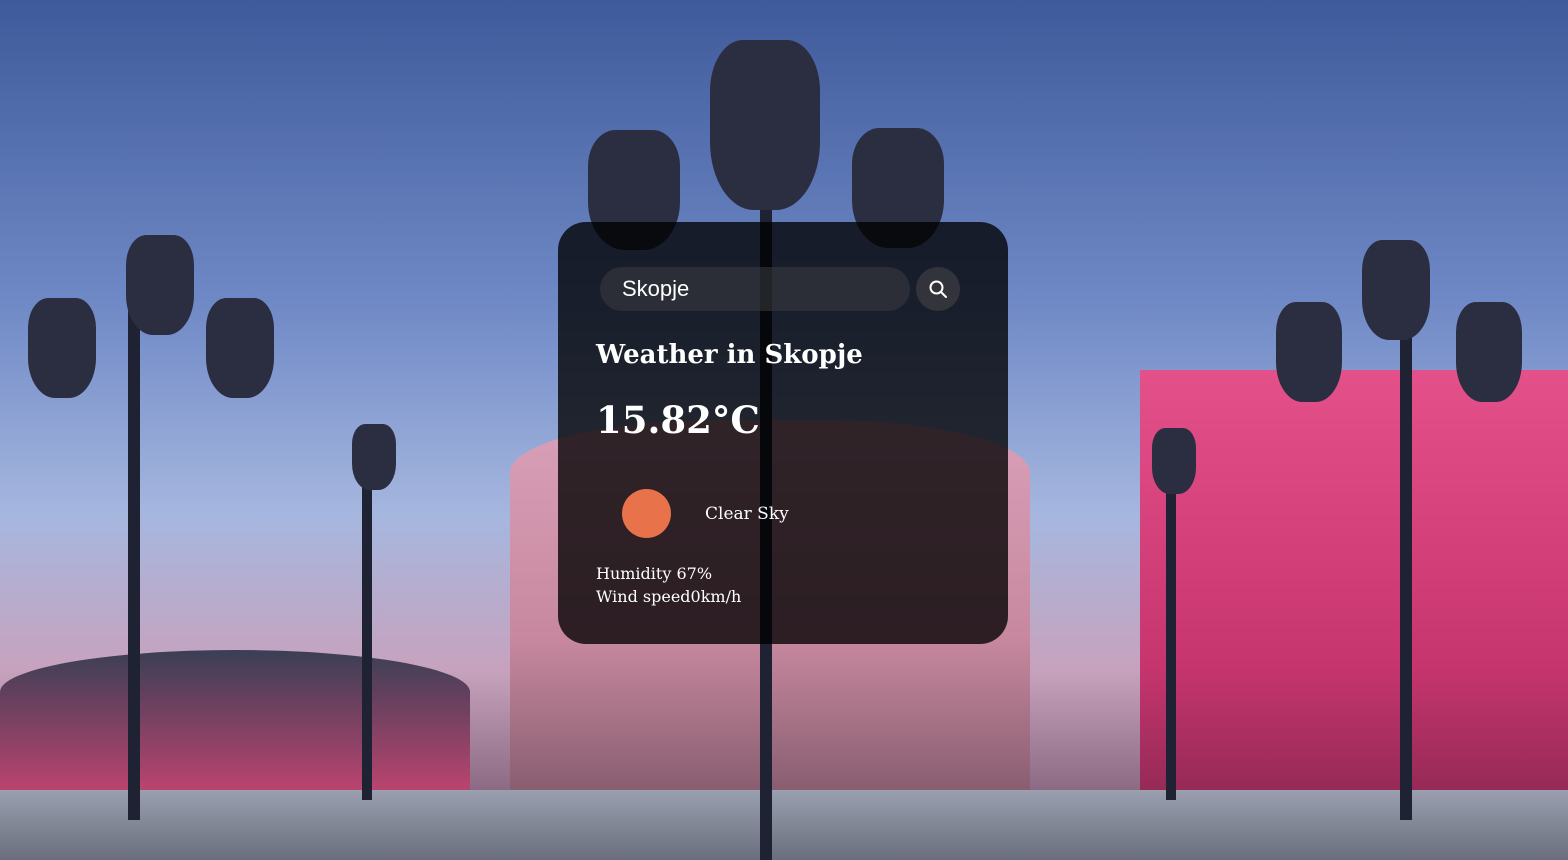 This screenshot has width=1568, height=860. Describe the element at coordinates (646, 513) in the screenshot. I see `sun-icon` at that location.